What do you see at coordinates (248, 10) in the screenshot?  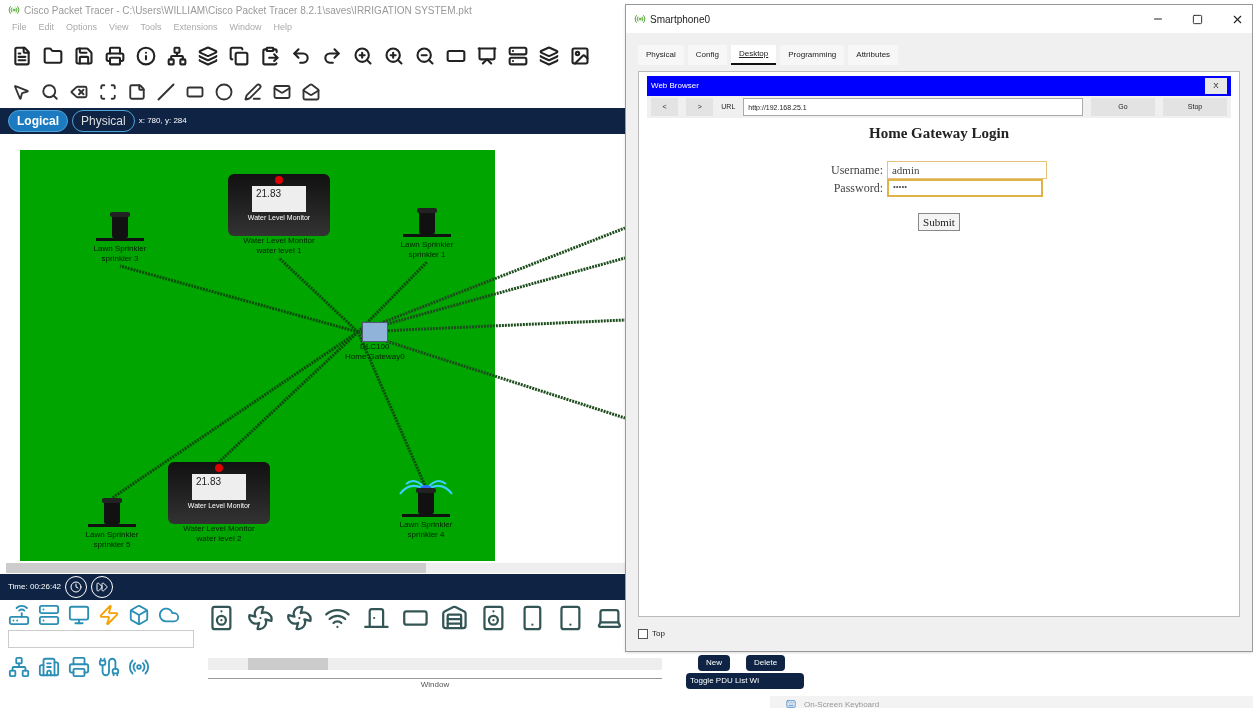 I see `window-title: Cisco Packet Tracer - C:\Users\WILLIAM\Cisco Packet Tracer 8.2.1\saves\IRRIGATION SYSTEM.pkt` at bounding box center [248, 10].